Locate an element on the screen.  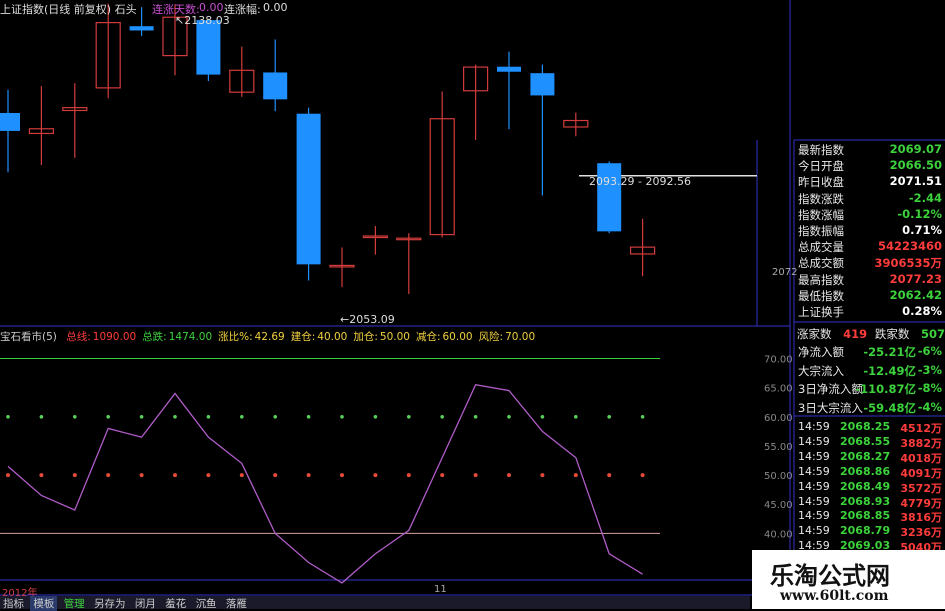
watermark-title: 乐淘公式网 is located at coordinates (830, 575).